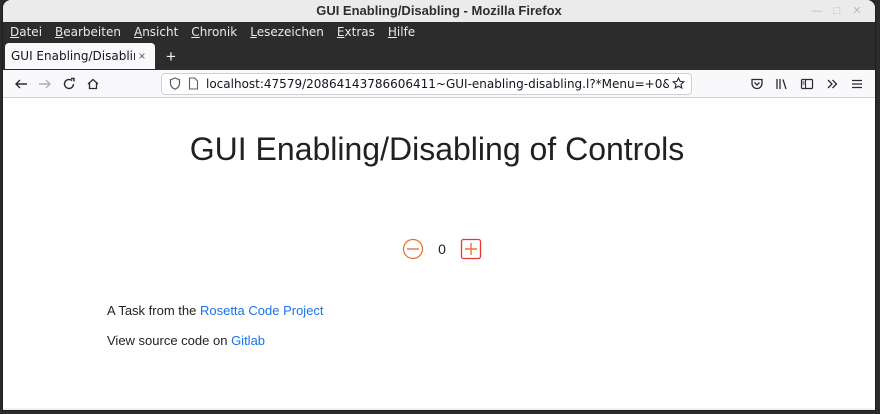 This screenshot has height=414, width=880. What do you see at coordinates (817, 11) in the screenshot?
I see `minimize-icon: —` at bounding box center [817, 11].